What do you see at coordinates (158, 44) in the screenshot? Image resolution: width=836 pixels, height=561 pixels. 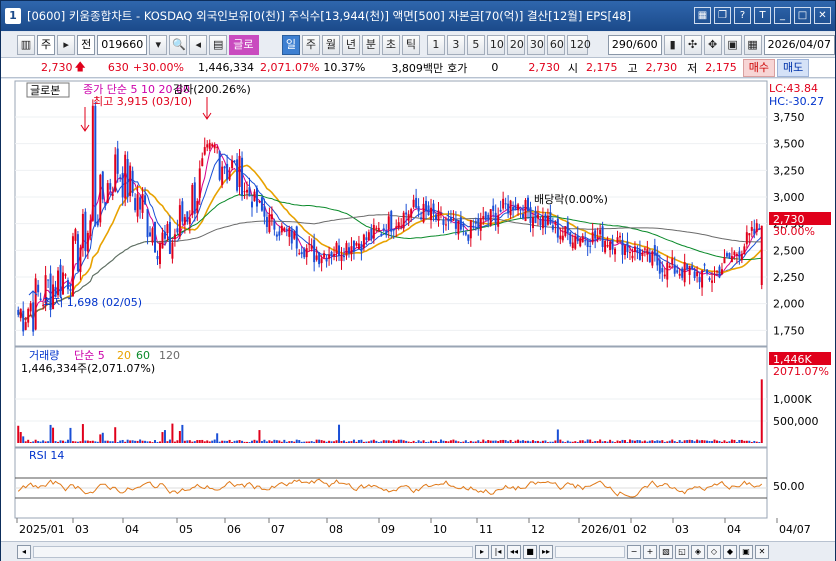 I see `code-dropdown-icon: ▾` at bounding box center [158, 44].